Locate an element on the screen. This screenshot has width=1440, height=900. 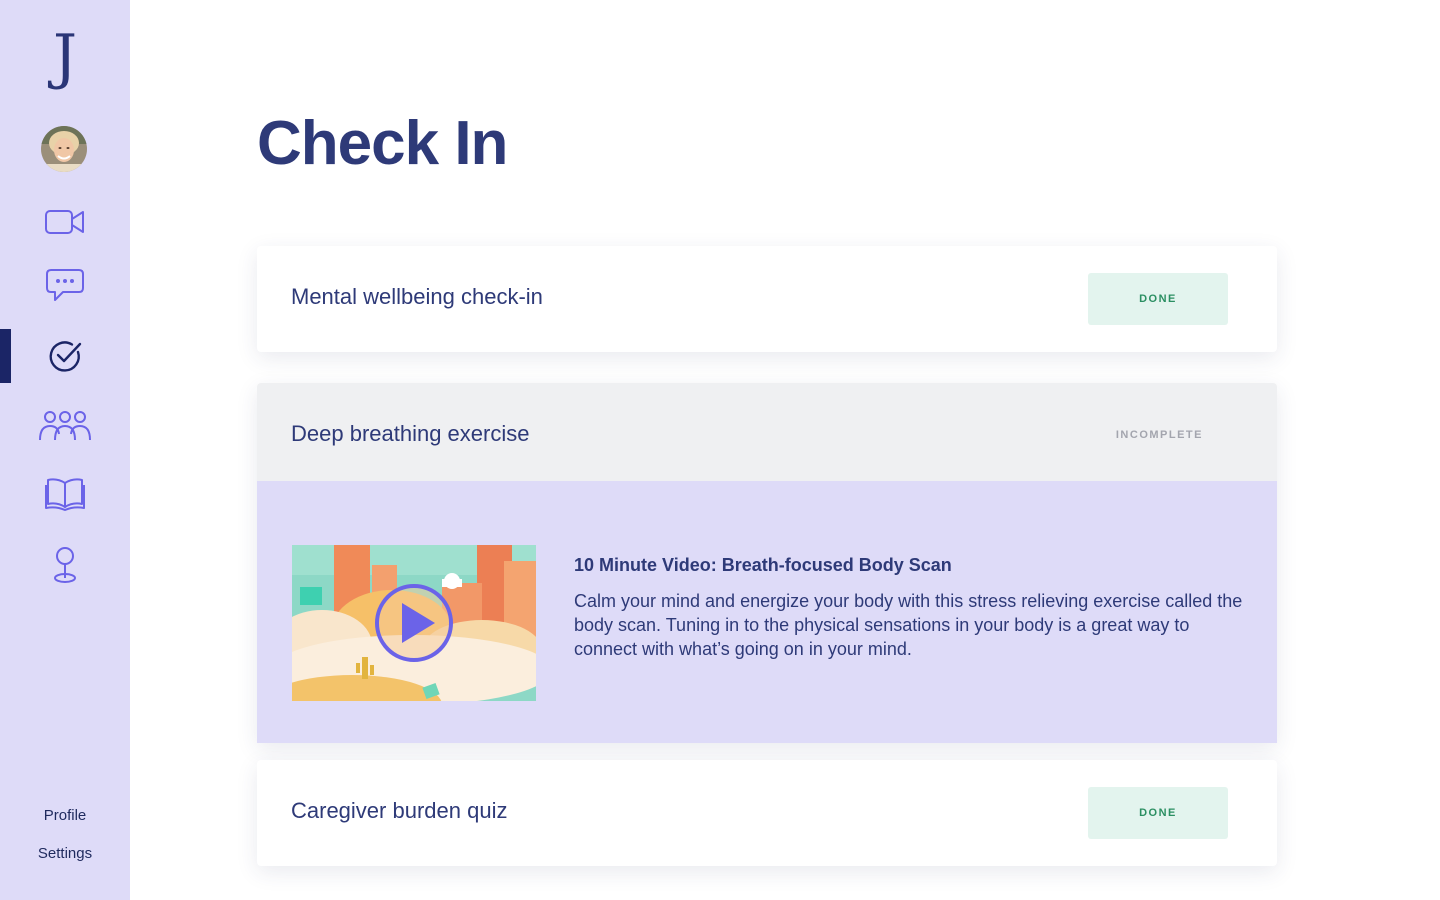
nav-community is located at coordinates (65, 426).